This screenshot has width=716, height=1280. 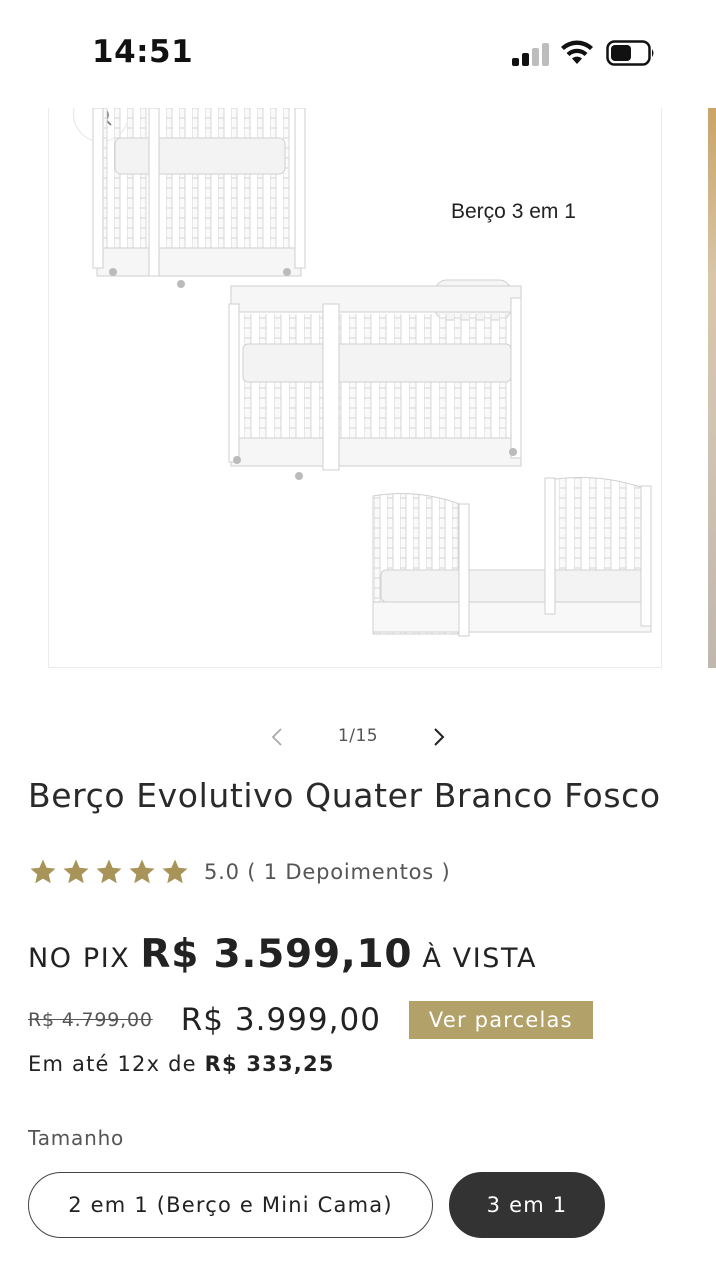 What do you see at coordinates (512, 557) in the screenshot?
I see `mini-bed-illustration` at bounding box center [512, 557].